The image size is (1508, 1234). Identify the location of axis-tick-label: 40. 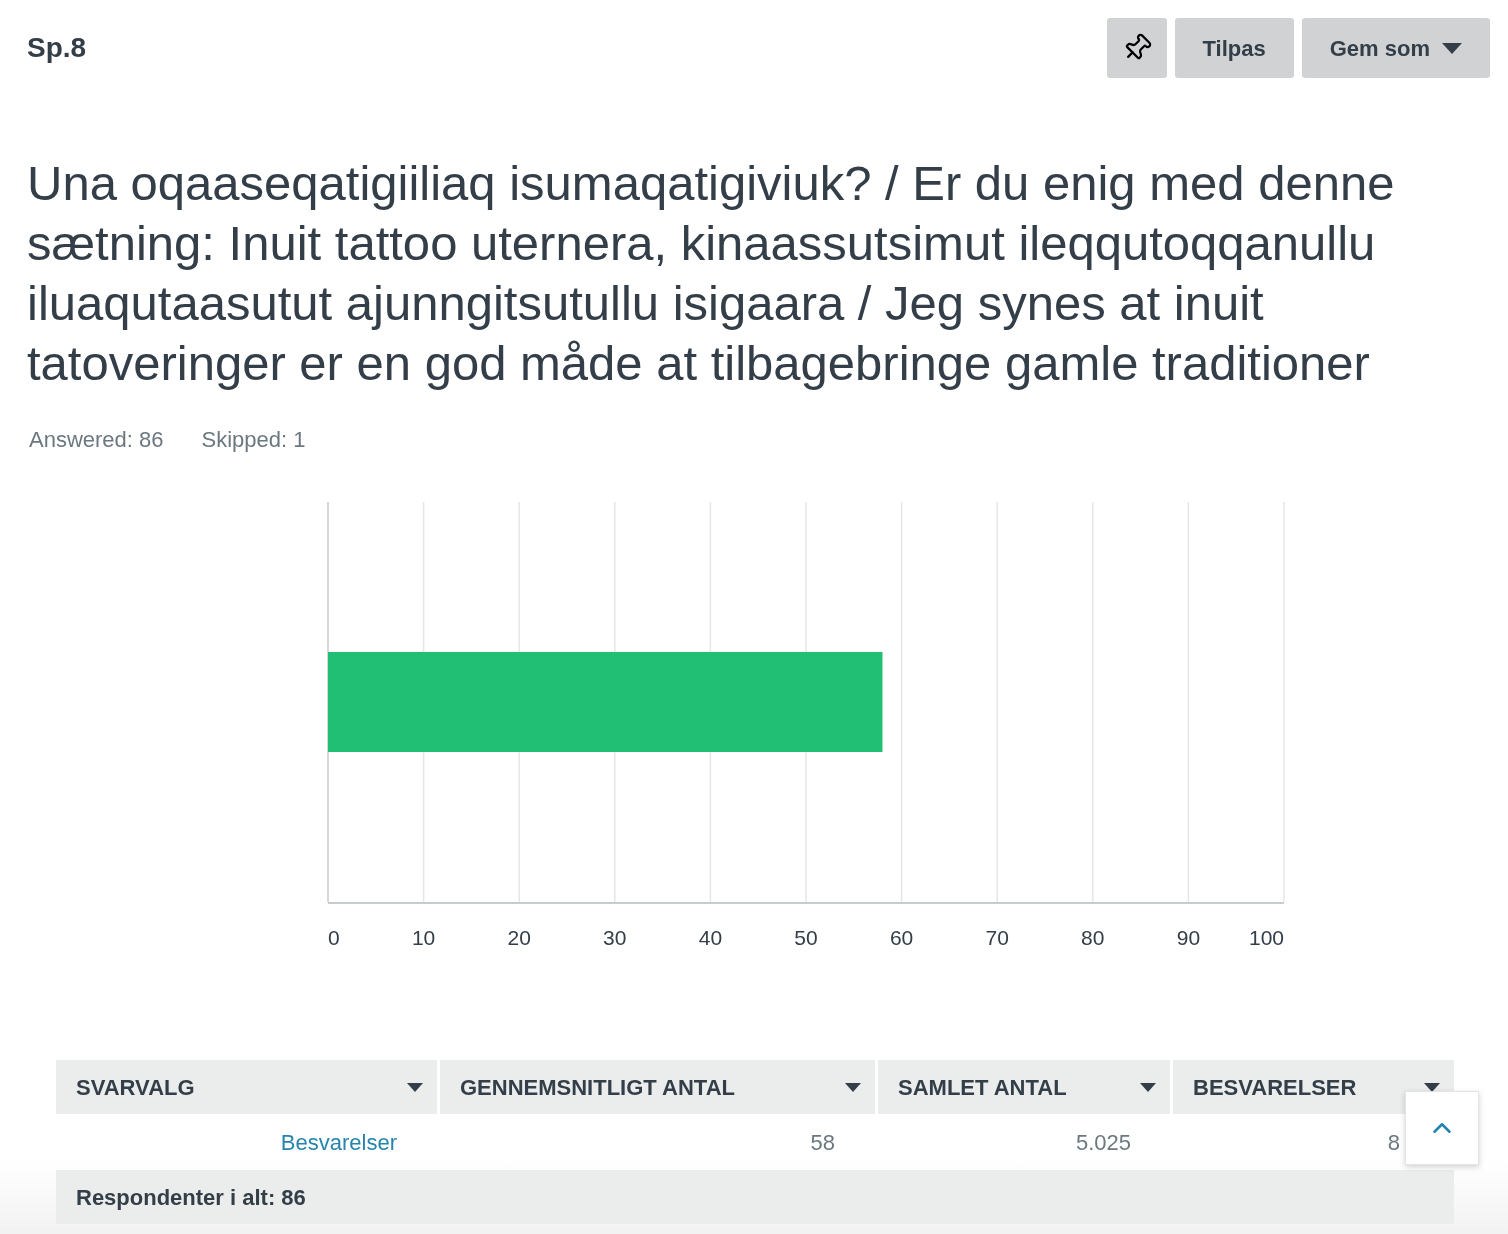
(710, 937).